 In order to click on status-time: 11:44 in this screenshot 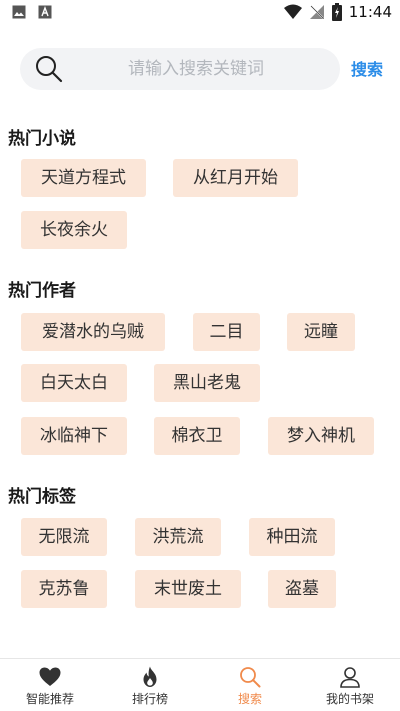, I will do `click(370, 12)`.